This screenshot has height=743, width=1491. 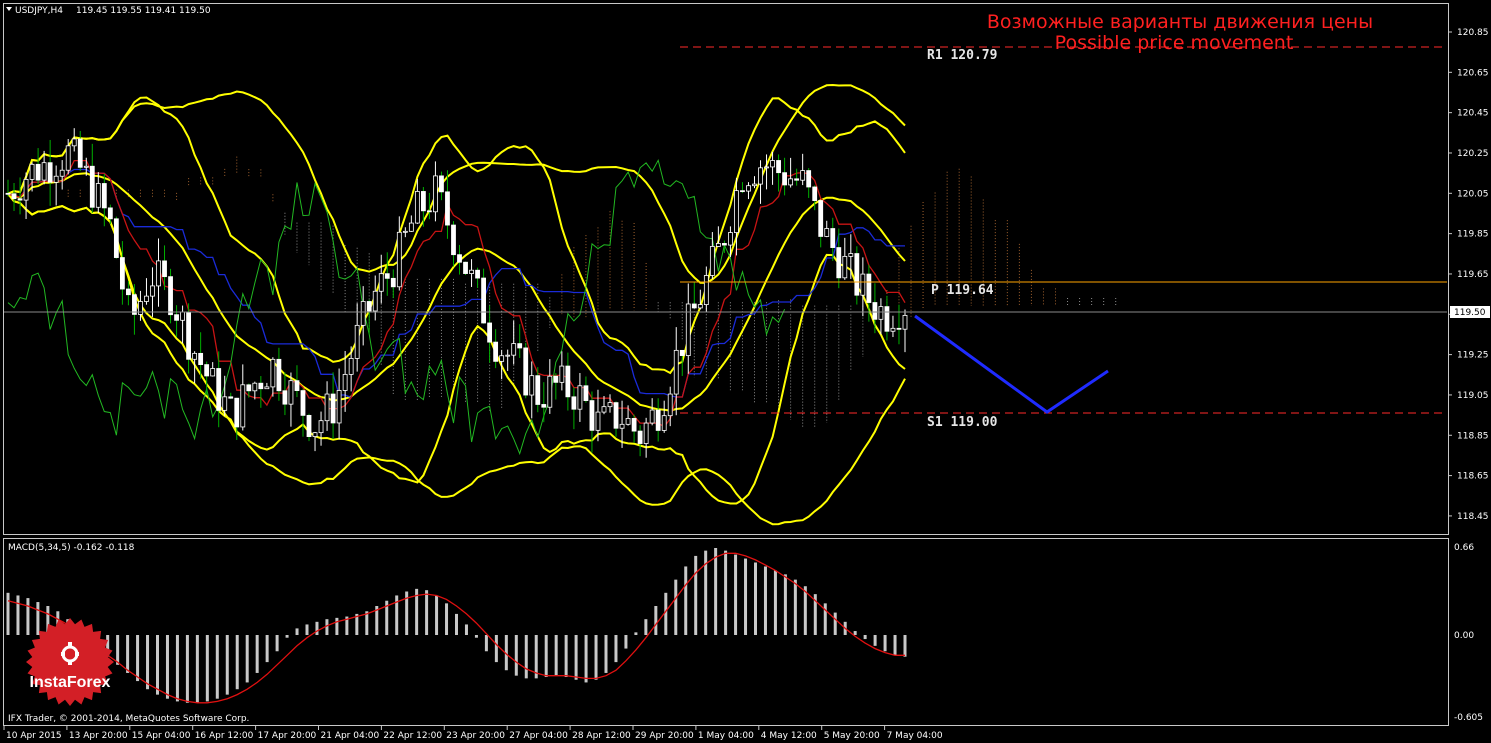 What do you see at coordinates (1473, 517) in the screenshot?
I see `price-tick-label: 118.45` at bounding box center [1473, 517].